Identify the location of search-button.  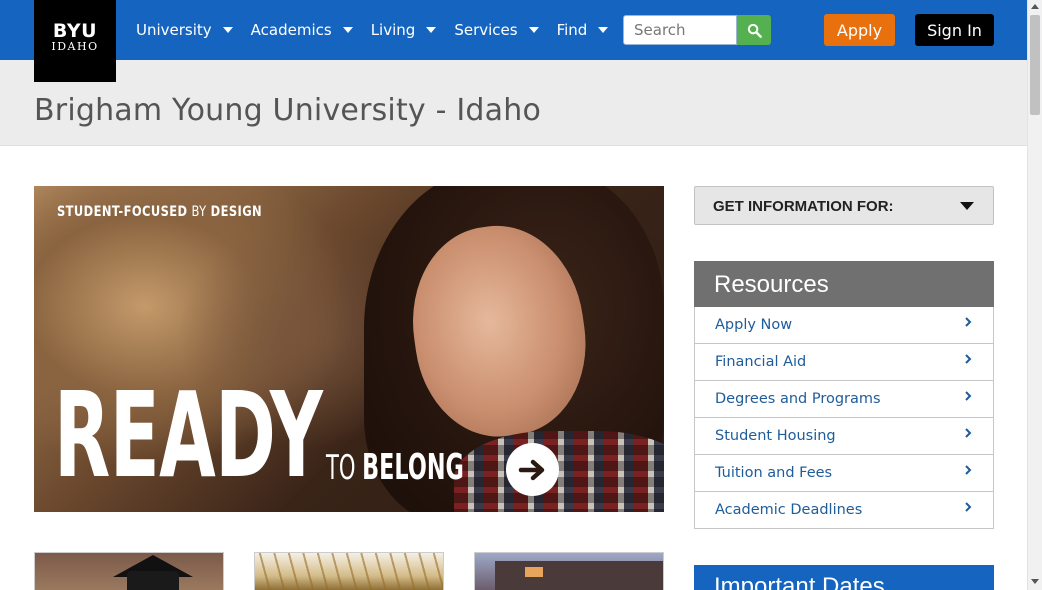
(754, 30).